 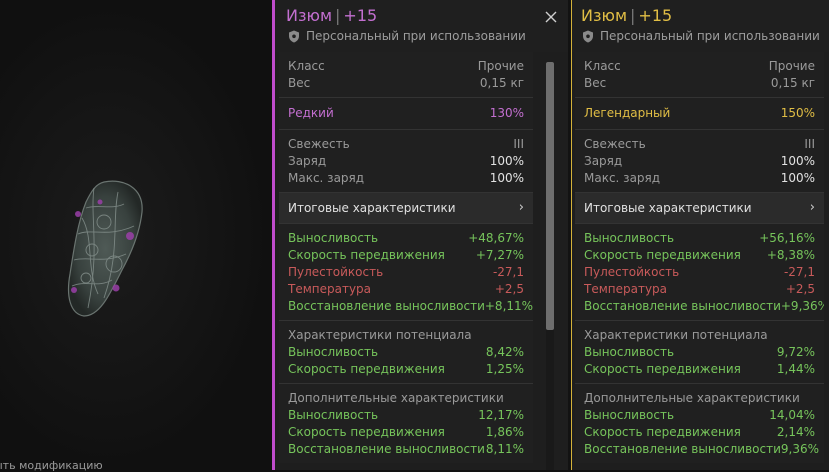 What do you see at coordinates (504, 432) in the screenshot?
I see `stat-value: 1,86%` at bounding box center [504, 432].